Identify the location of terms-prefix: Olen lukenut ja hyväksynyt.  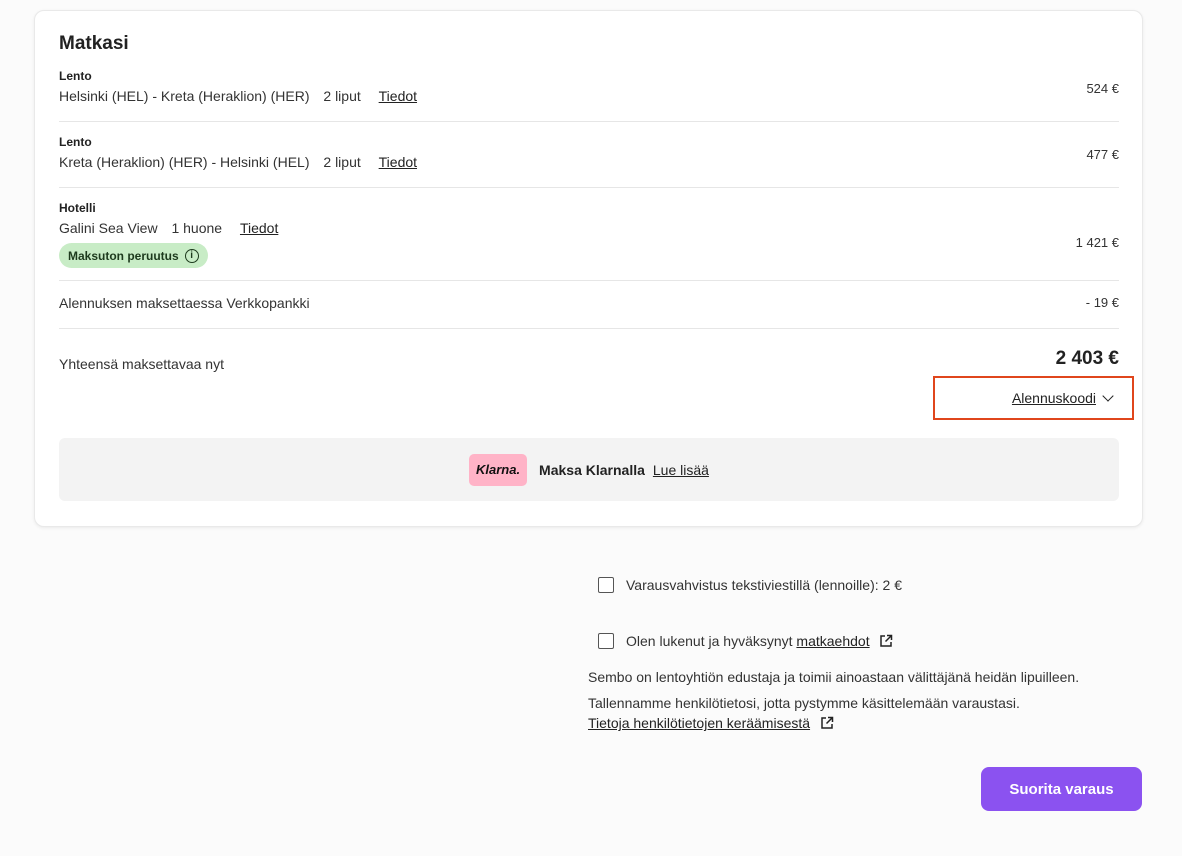
(709, 641).